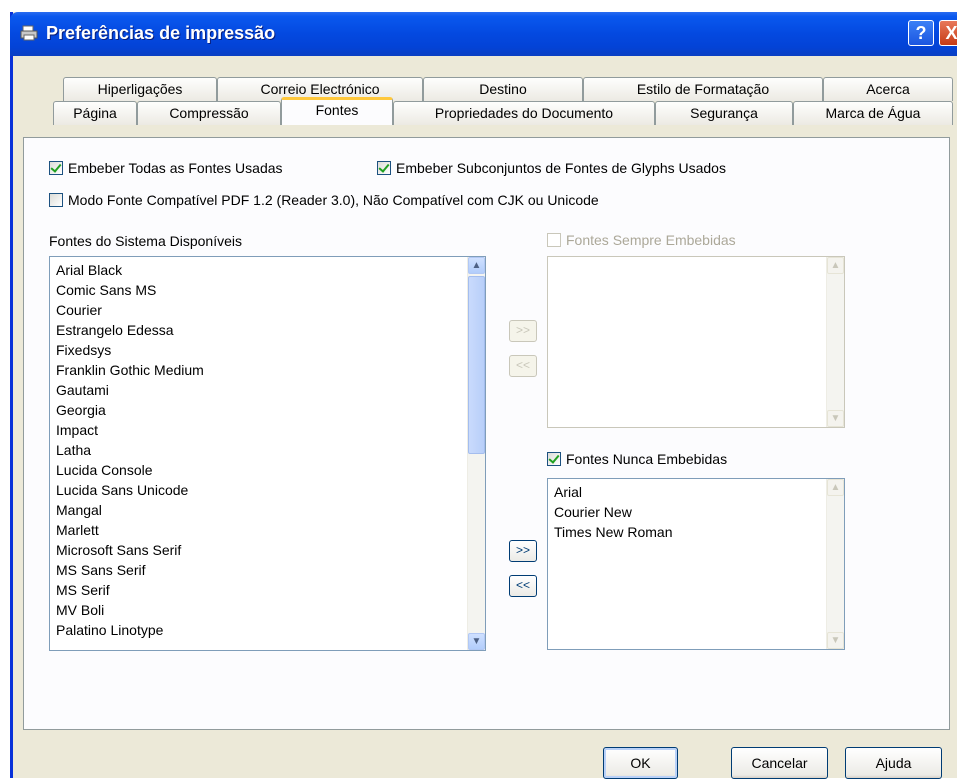 The height and width of the screenshot is (779, 957). I want to click on add-always-embed-button: >>, so click(523, 331).